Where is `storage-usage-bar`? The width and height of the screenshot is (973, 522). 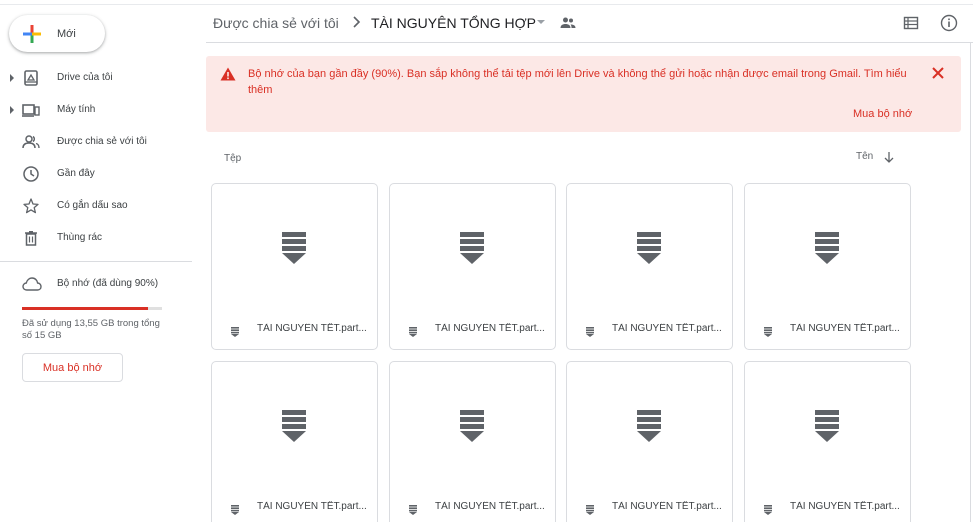 storage-usage-bar is located at coordinates (92, 308).